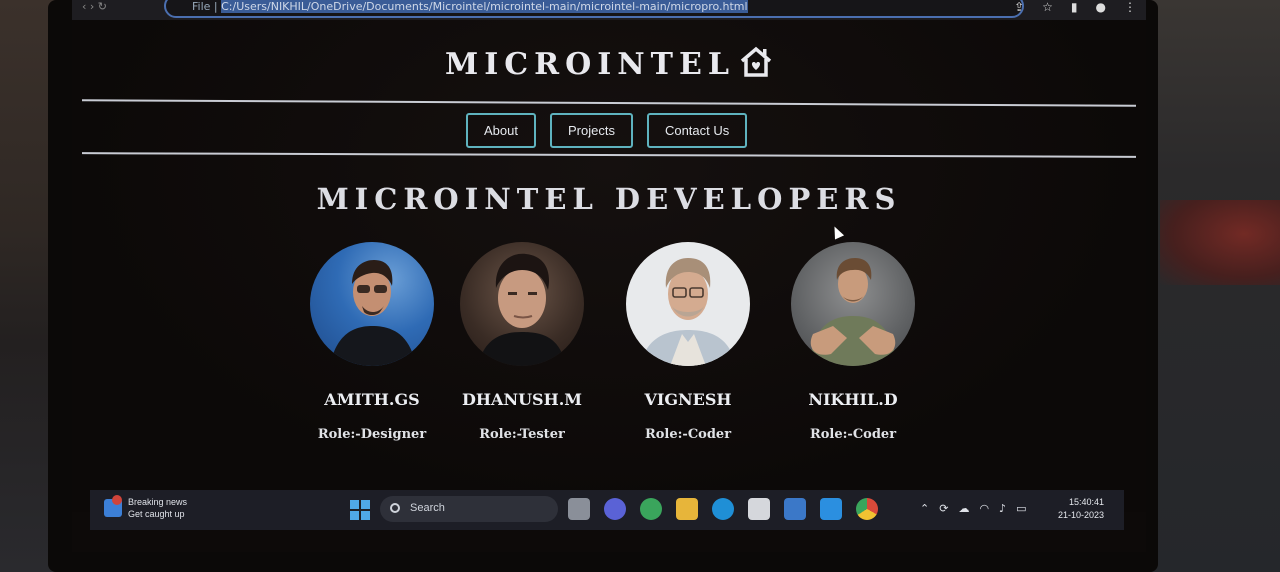 Image resolution: width=1280 pixels, height=572 pixels. I want to click on member-card: AMITH.GS Role:-Designer, so click(372, 342).